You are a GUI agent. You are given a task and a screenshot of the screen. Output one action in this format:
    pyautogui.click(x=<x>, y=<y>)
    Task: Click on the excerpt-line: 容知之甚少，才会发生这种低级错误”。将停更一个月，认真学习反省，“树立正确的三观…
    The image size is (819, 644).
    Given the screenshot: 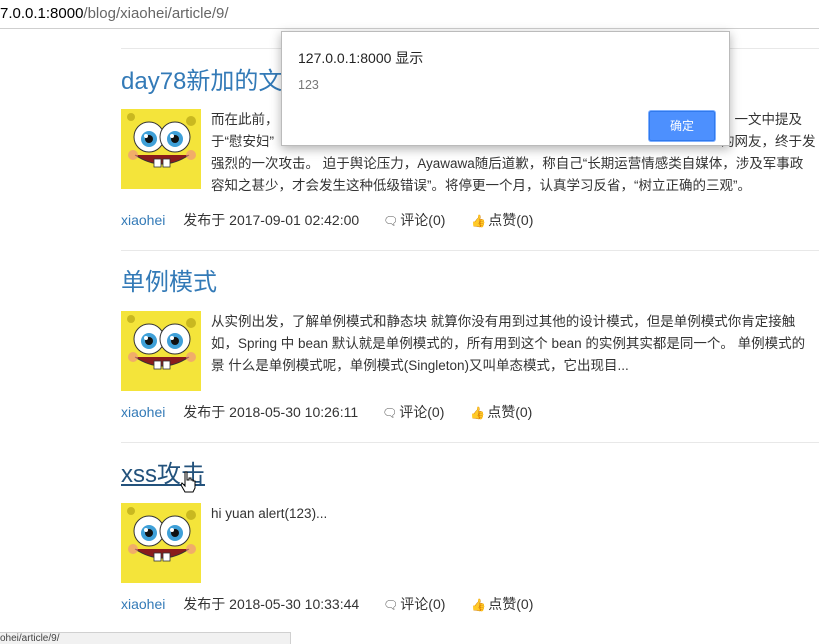 What is the action you would take?
    pyautogui.click(x=481, y=185)
    